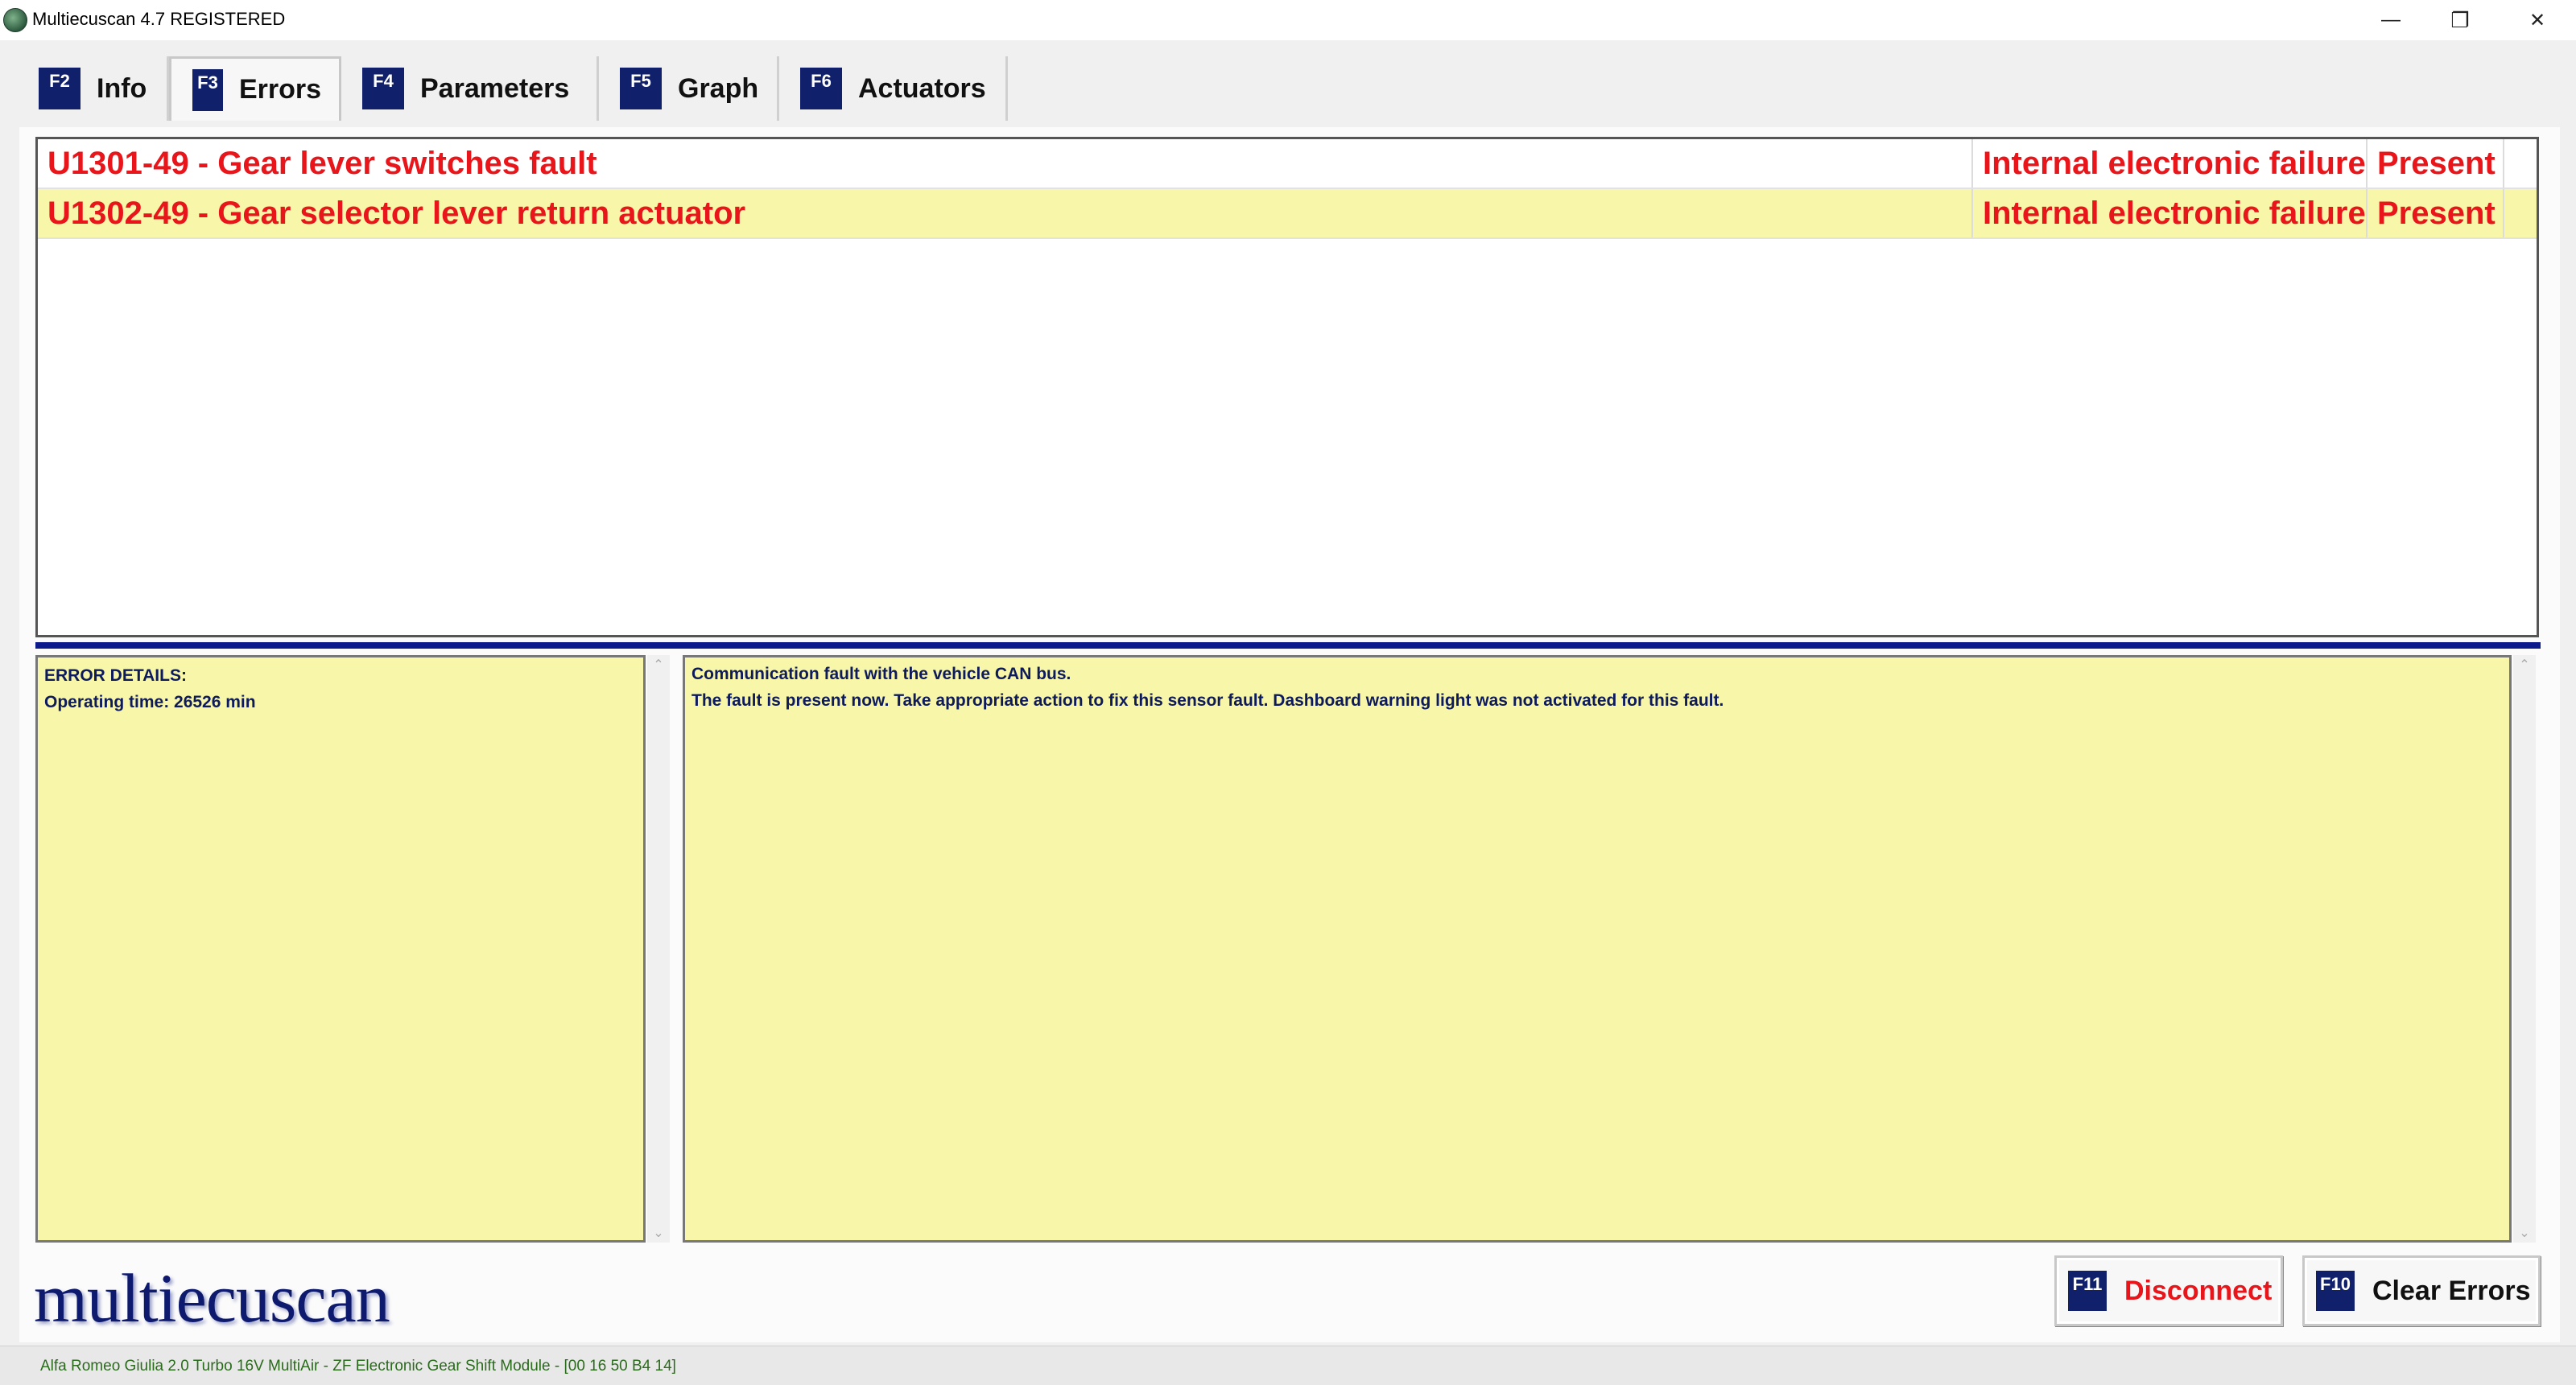  I want to click on f2-key-badge: F2, so click(59, 88).